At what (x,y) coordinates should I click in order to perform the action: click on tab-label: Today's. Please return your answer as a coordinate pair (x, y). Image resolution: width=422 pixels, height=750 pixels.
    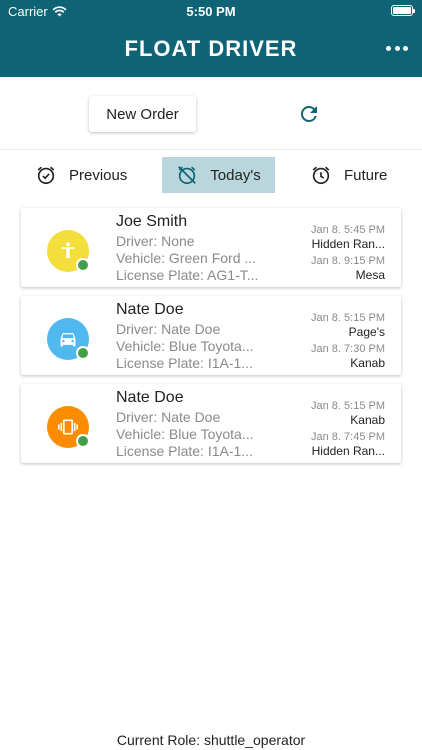
    Looking at the image, I should click on (235, 175).